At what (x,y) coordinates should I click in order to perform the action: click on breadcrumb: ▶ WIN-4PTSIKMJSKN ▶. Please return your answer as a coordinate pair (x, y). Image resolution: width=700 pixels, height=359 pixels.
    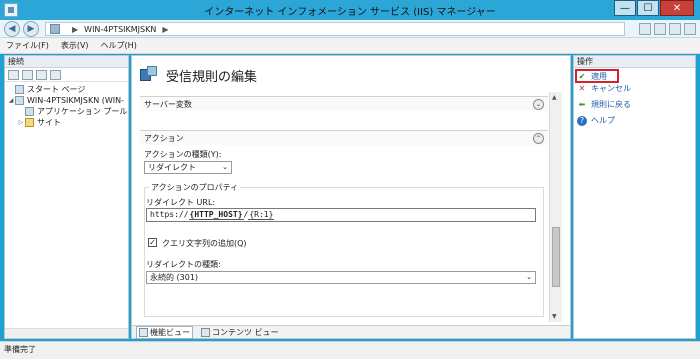
    Looking at the image, I should click on (335, 29).